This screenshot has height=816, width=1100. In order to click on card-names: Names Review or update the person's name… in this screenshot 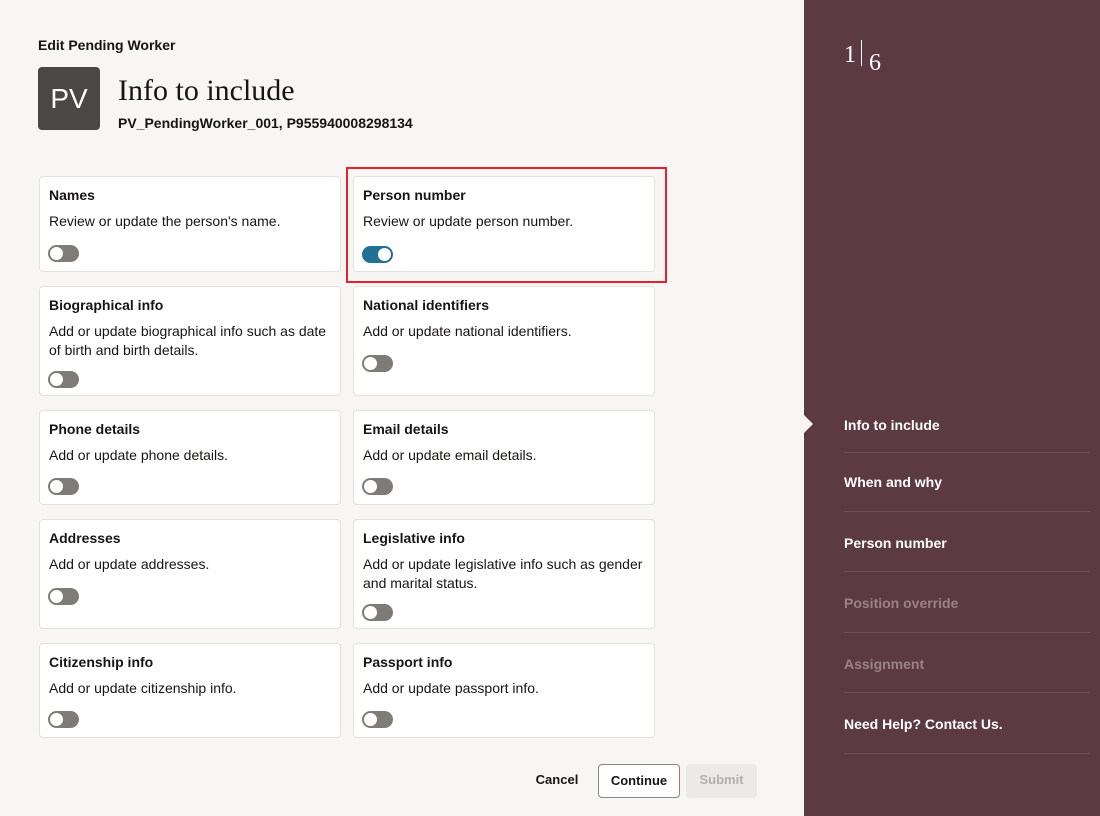, I will do `click(190, 224)`.